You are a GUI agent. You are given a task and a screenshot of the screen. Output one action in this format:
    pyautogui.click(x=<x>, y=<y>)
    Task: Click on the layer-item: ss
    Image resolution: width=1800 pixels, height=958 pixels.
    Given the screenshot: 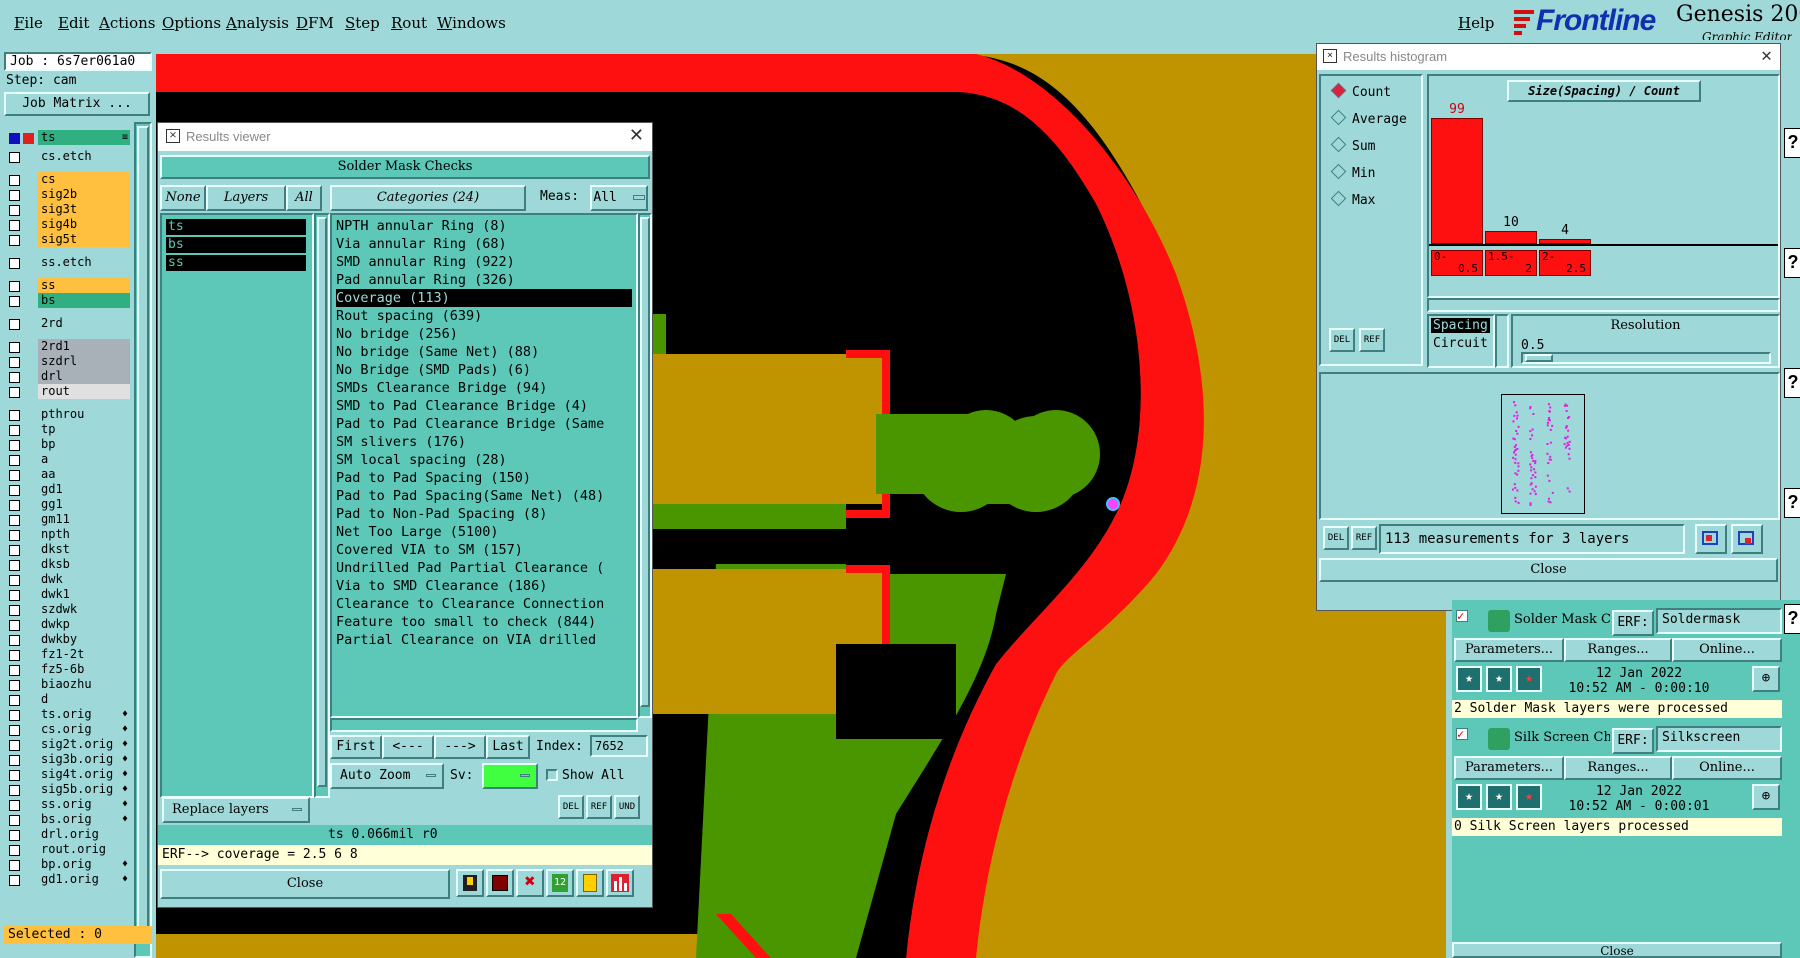 What is the action you would take?
    pyautogui.click(x=236, y=263)
    